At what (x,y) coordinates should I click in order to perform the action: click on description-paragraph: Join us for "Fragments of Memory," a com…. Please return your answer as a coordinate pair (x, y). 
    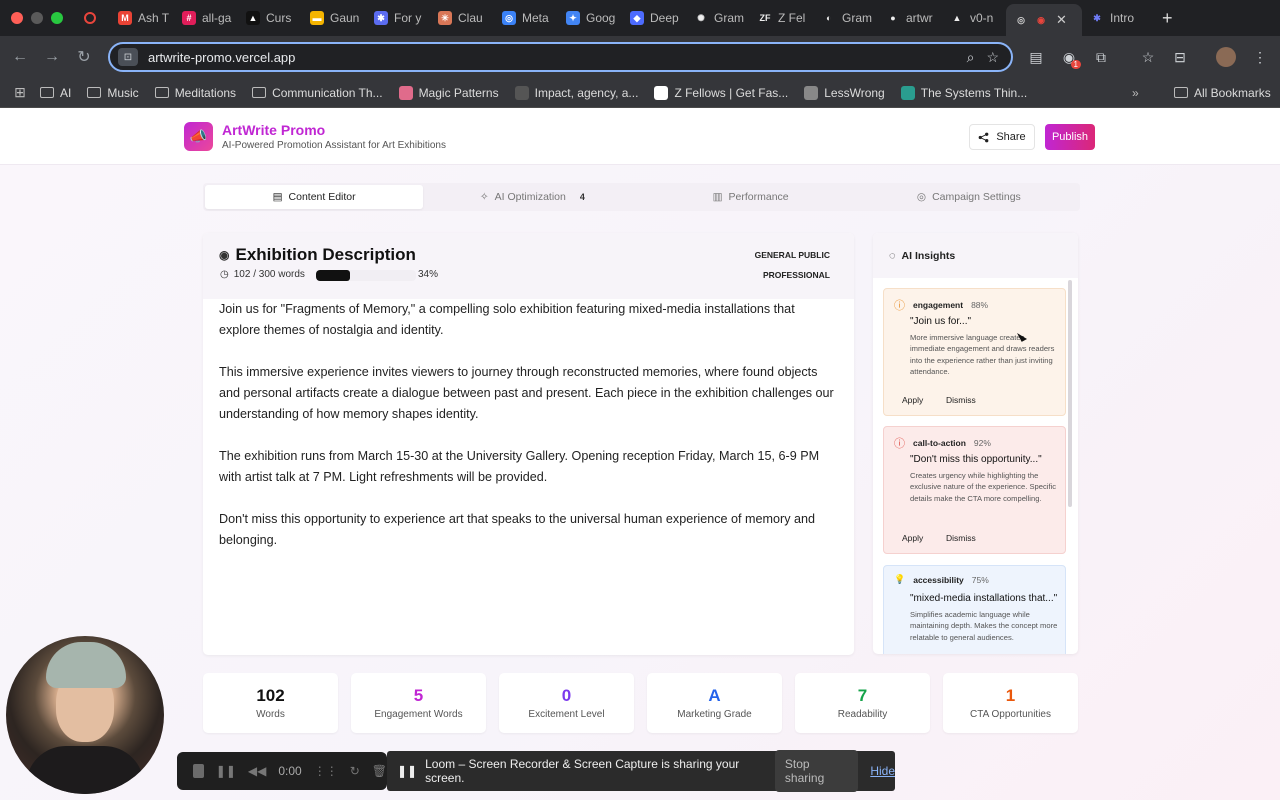
    Looking at the image, I should click on (507, 319).